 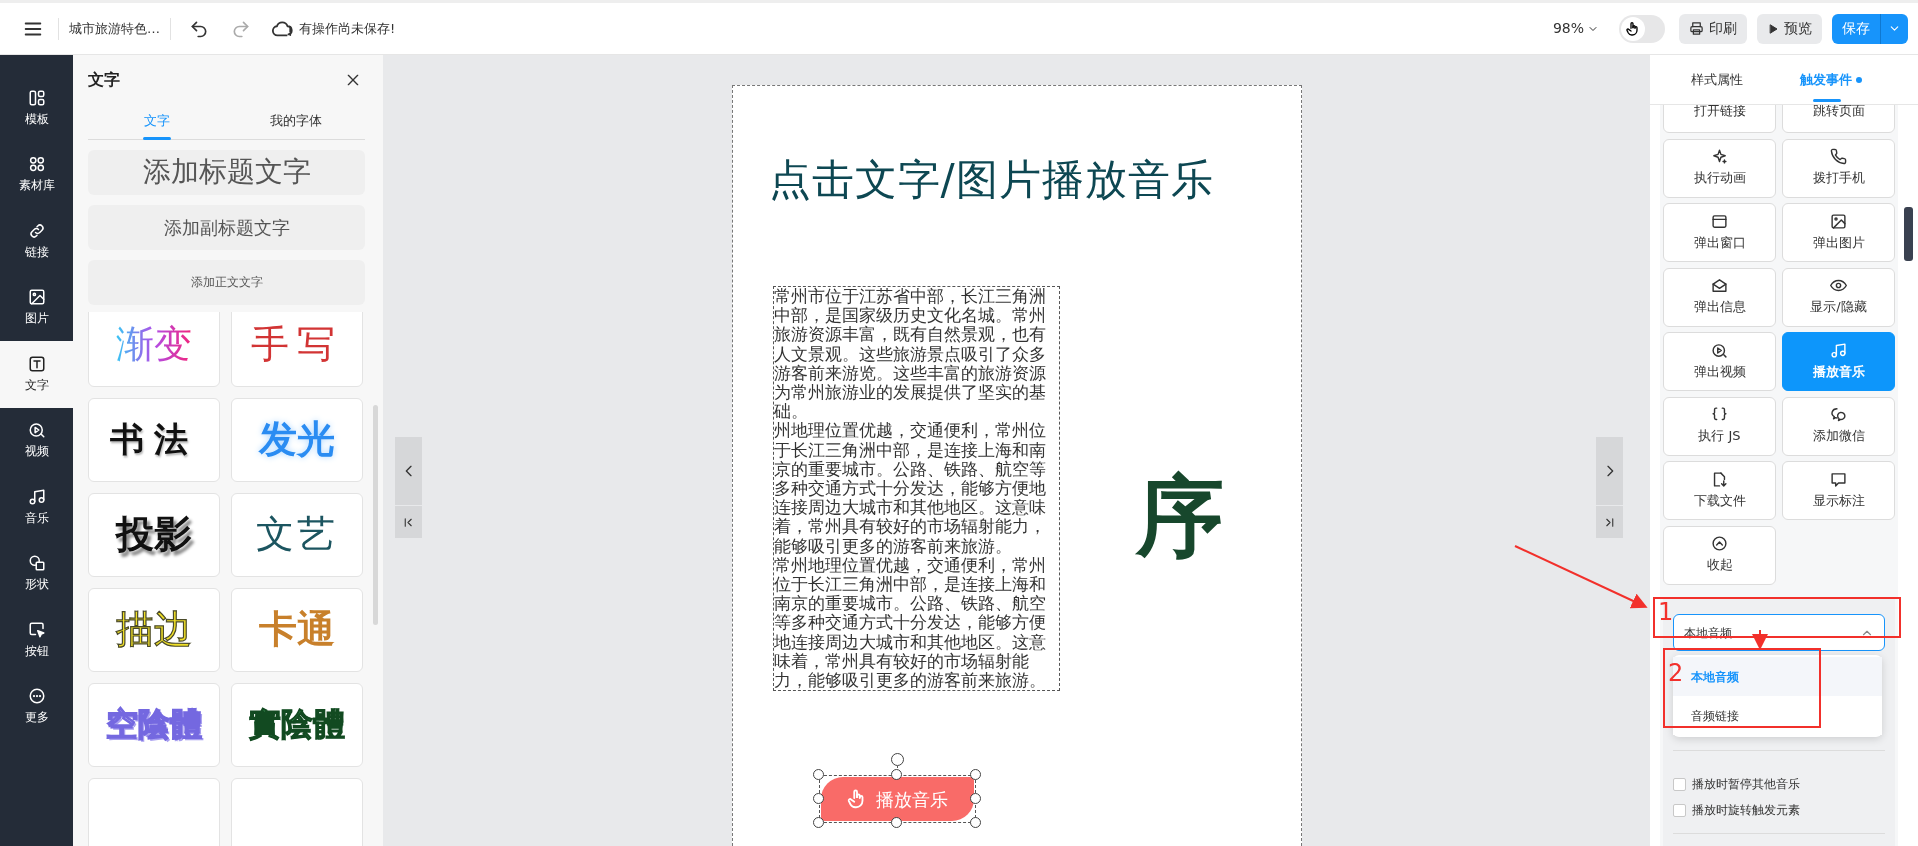 I want to click on scroll-handle, so click(x=1908, y=234).